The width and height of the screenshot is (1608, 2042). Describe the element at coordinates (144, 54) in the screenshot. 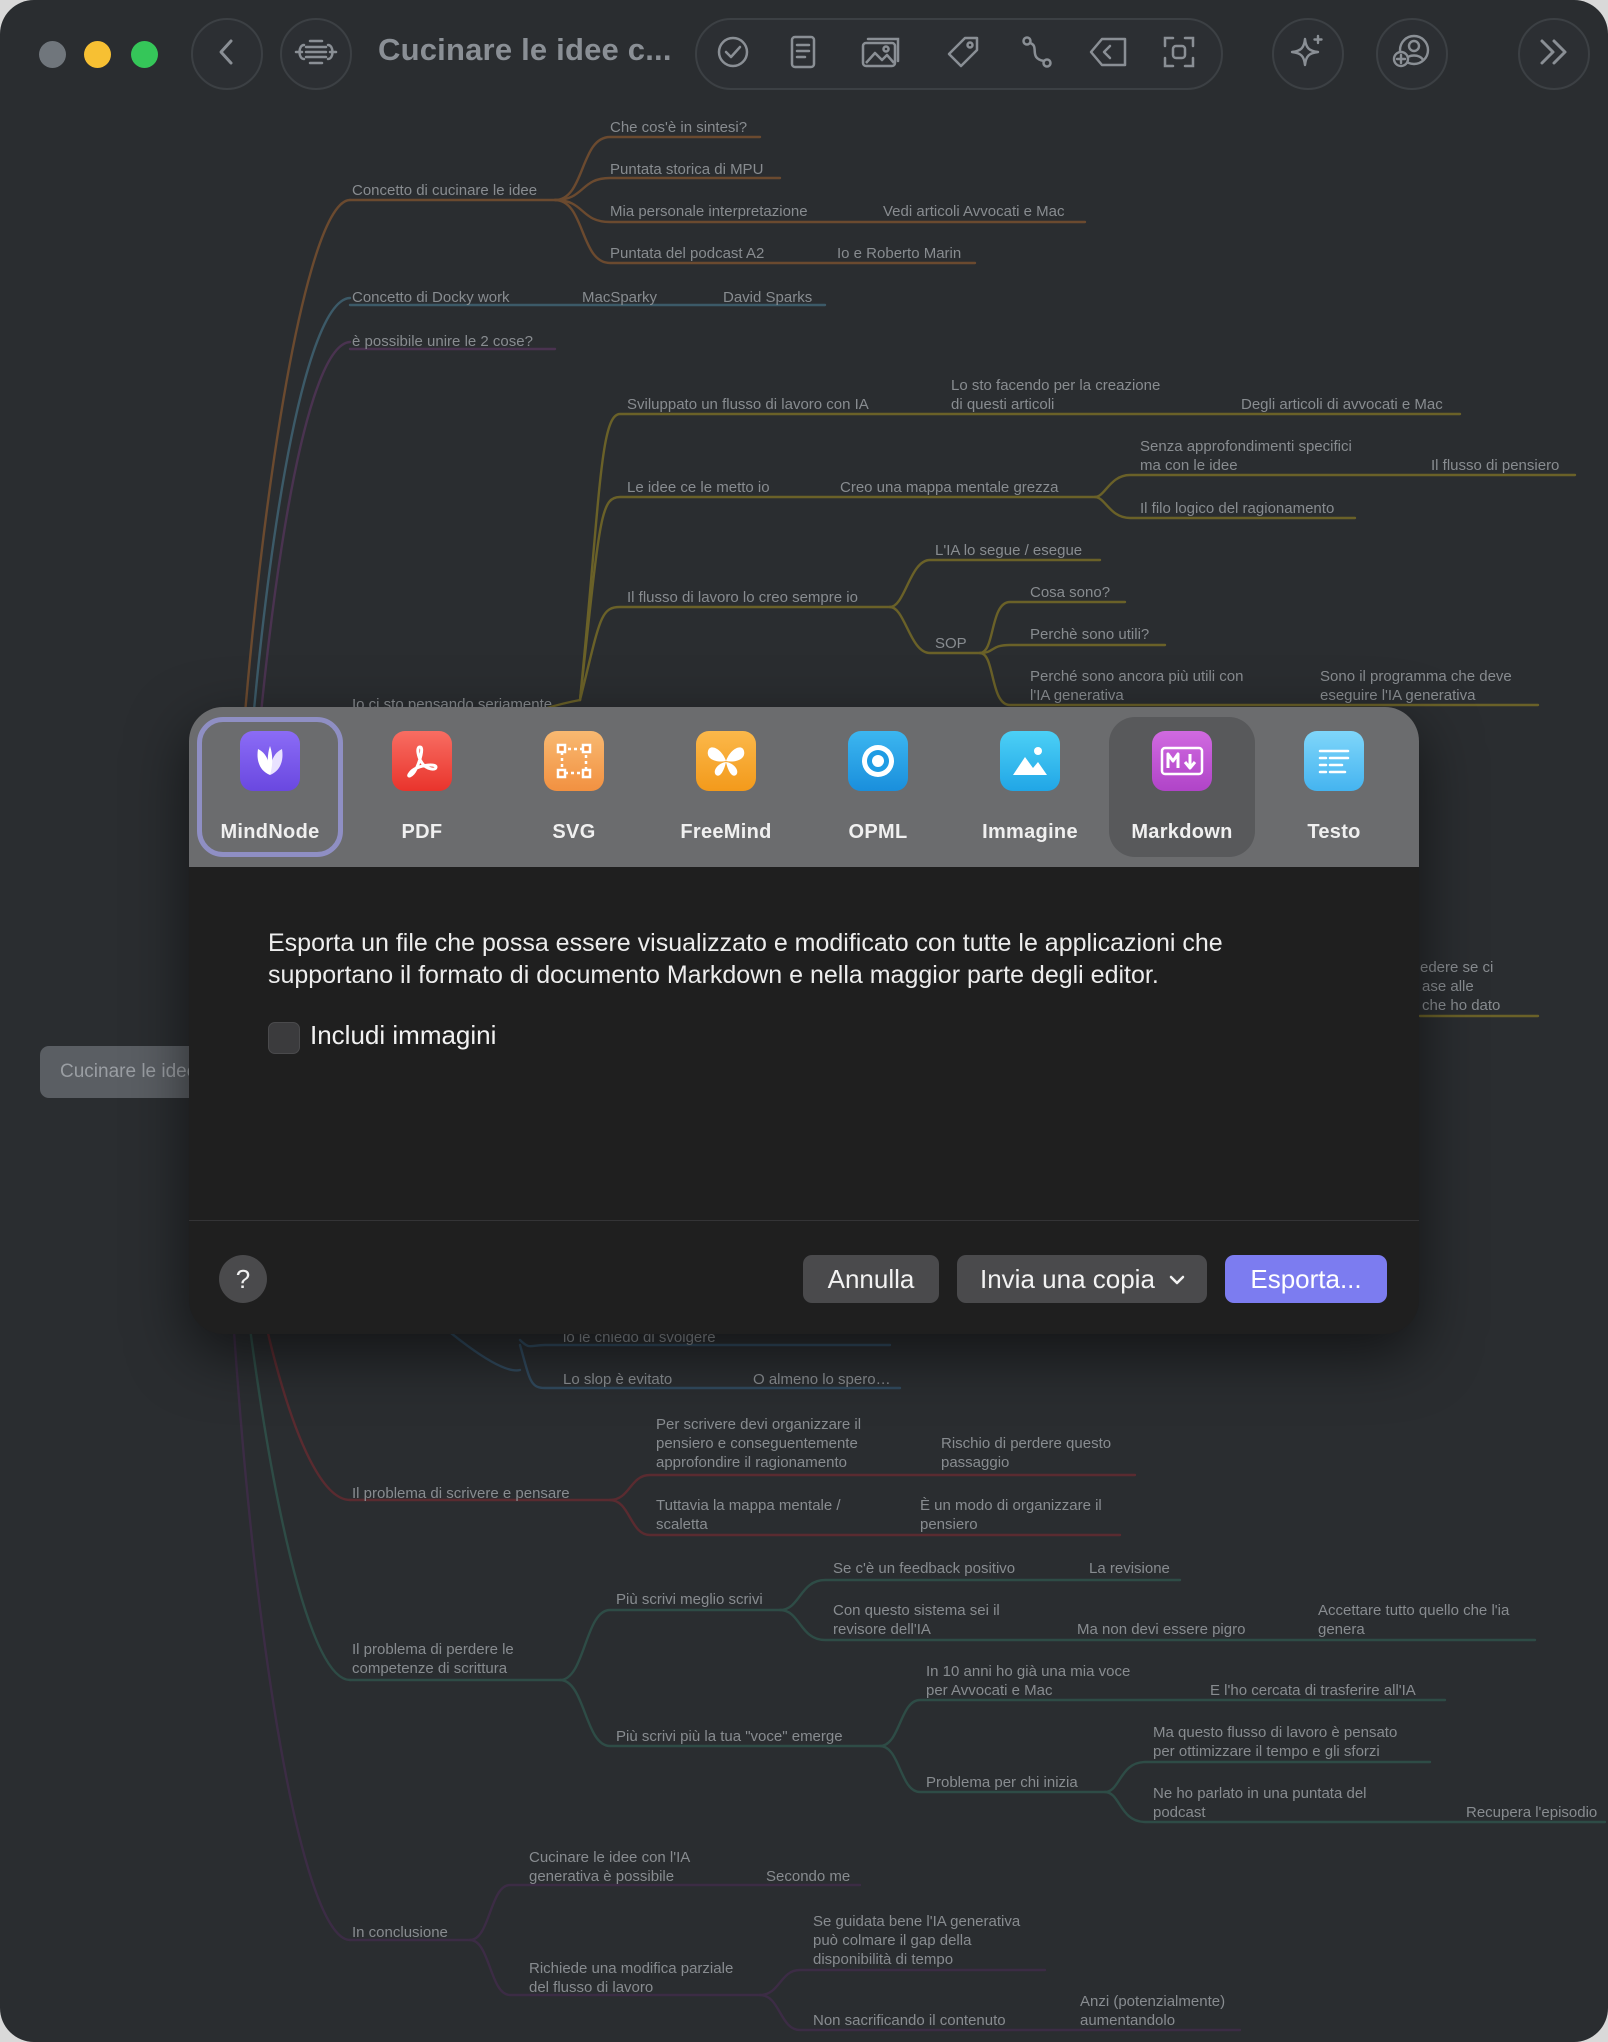

I see `window-zoom-button` at that location.